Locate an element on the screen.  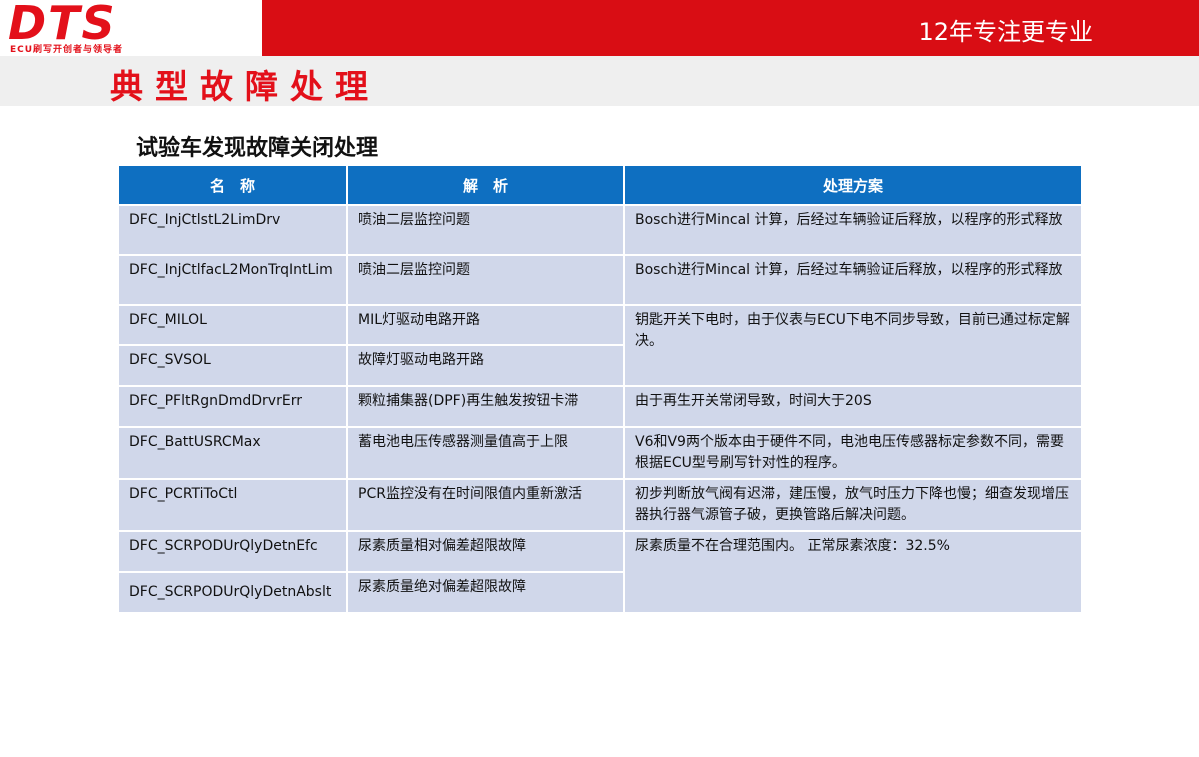
cell-analysis: 蓄电池电压传感器测量值高于上限 is located at coordinates (485, 453).